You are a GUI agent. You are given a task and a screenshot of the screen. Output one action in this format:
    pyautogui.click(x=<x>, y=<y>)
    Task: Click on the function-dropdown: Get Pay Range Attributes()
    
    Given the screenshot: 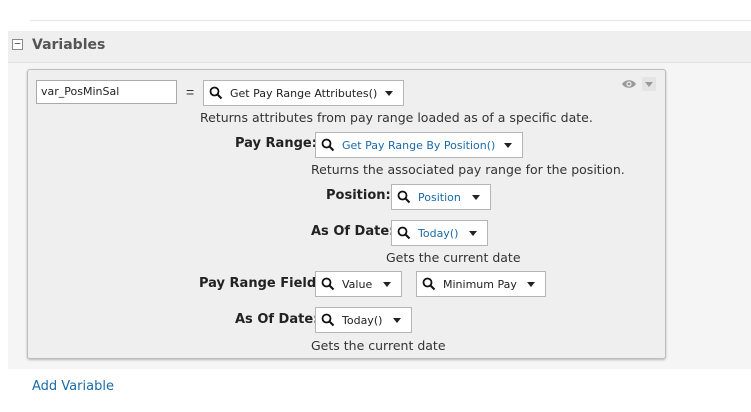 What is the action you would take?
    pyautogui.click(x=303, y=93)
    